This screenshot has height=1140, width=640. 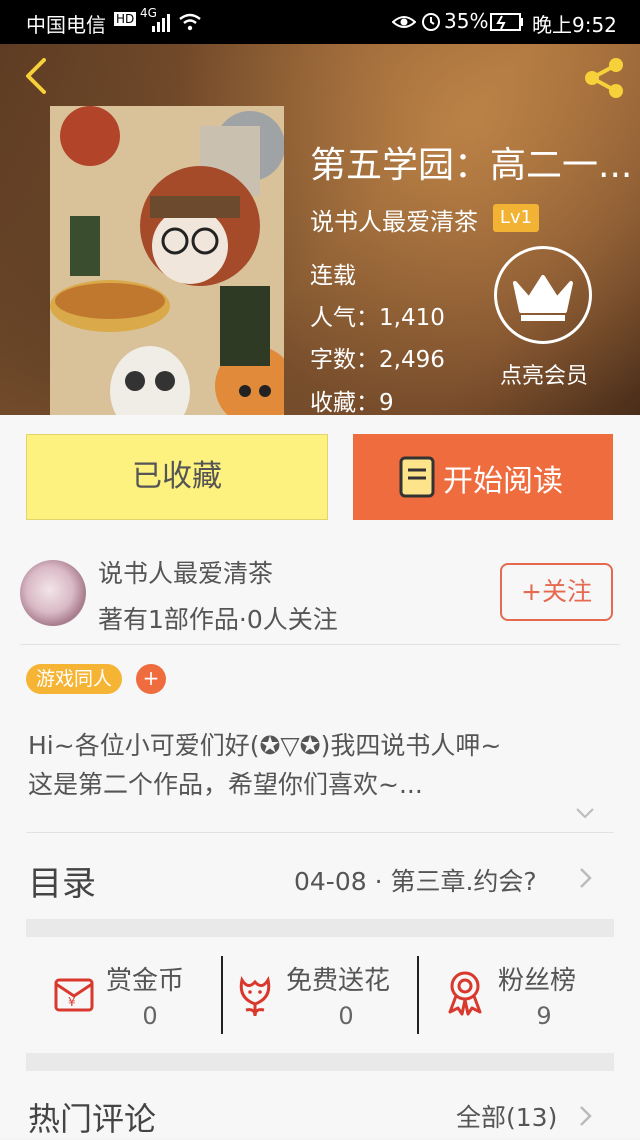 What do you see at coordinates (544, 374) in the screenshot?
I see `vip-label: 点亮会员` at bounding box center [544, 374].